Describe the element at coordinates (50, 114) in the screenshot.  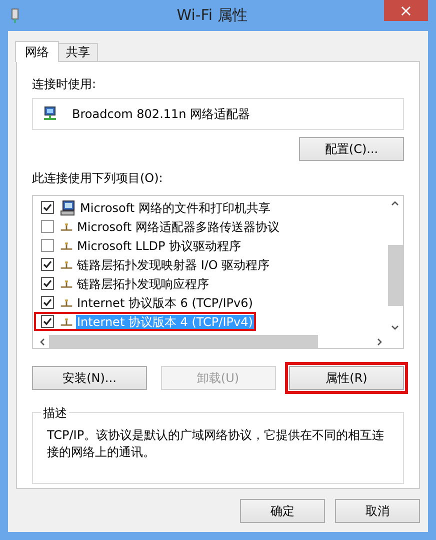
I see `network-adapter-icon` at that location.